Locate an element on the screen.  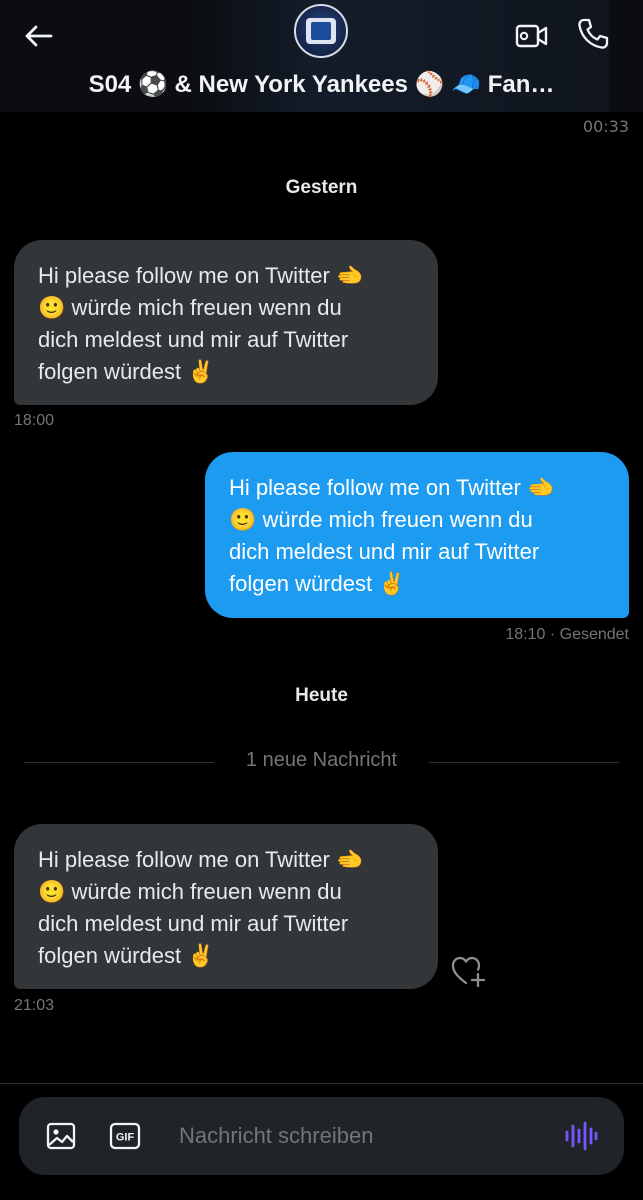
video-call-button is located at coordinates (532, 36).